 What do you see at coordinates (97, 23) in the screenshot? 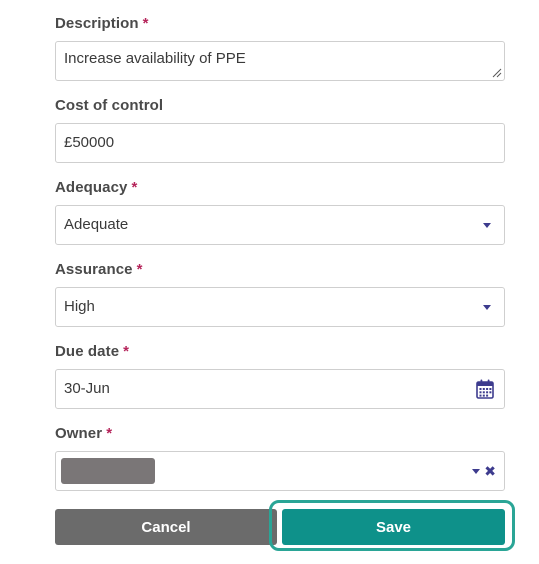
I see `description-label-text: Description` at bounding box center [97, 23].